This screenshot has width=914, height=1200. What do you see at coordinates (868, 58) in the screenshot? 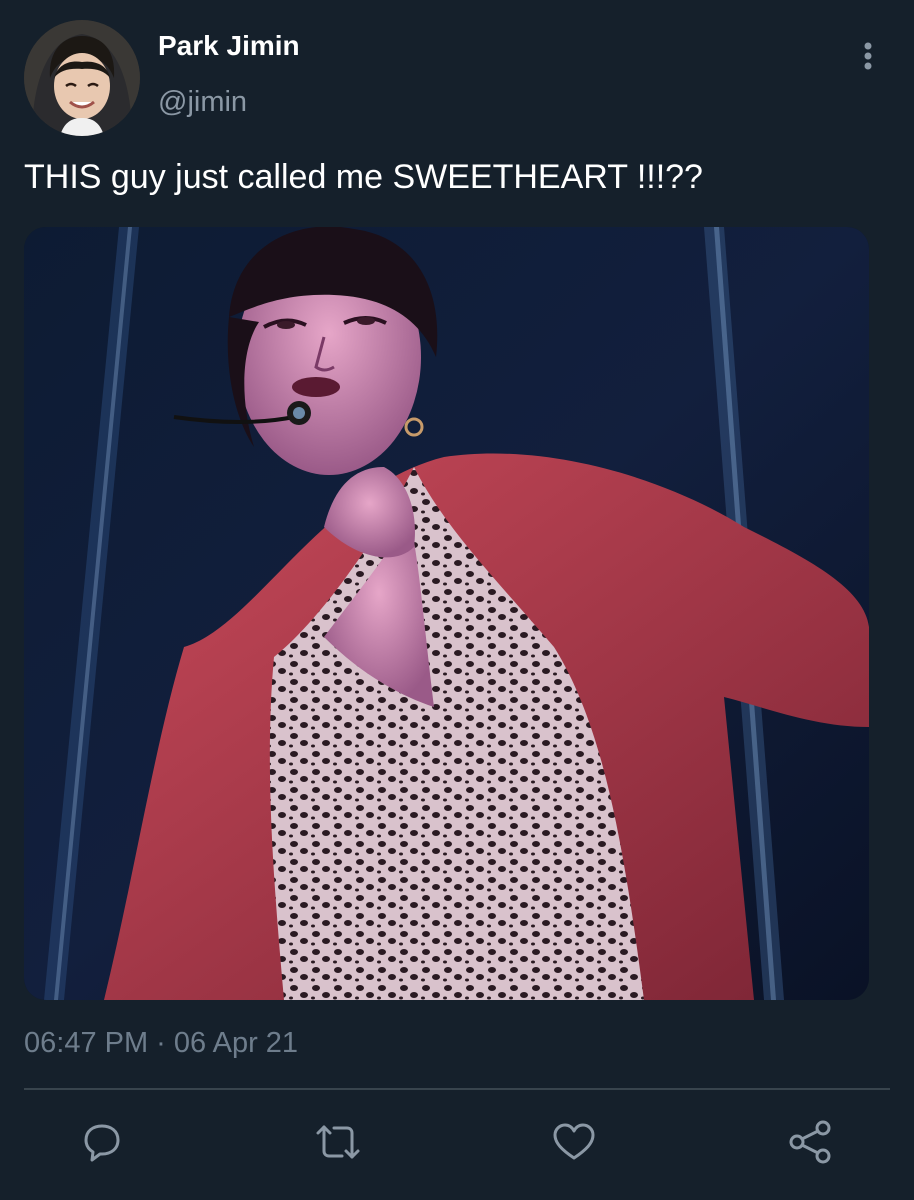
I see `more-vertical-icon` at bounding box center [868, 58].